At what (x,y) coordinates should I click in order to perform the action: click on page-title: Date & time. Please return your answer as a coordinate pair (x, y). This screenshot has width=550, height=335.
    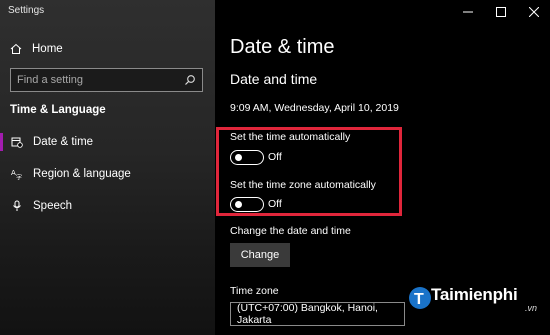
    Looking at the image, I should click on (282, 47).